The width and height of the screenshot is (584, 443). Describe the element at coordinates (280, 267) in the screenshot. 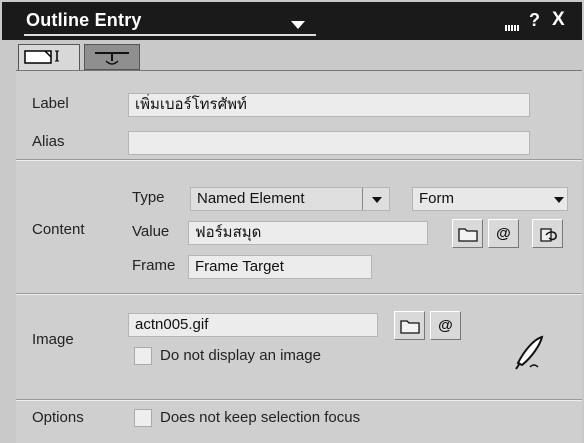

I see `frame-field: Frame Target` at that location.